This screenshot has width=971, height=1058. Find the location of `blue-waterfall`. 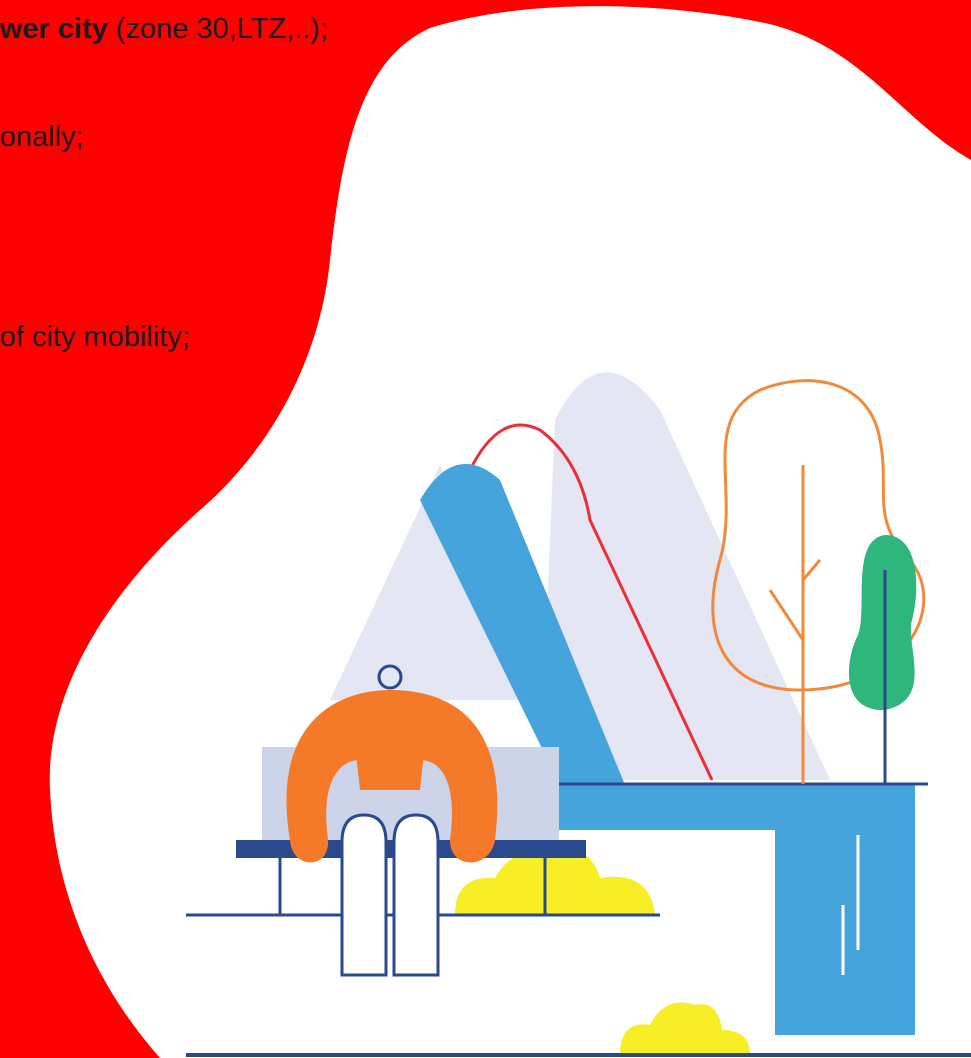

blue-waterfall is located at coordinates (845, 910).